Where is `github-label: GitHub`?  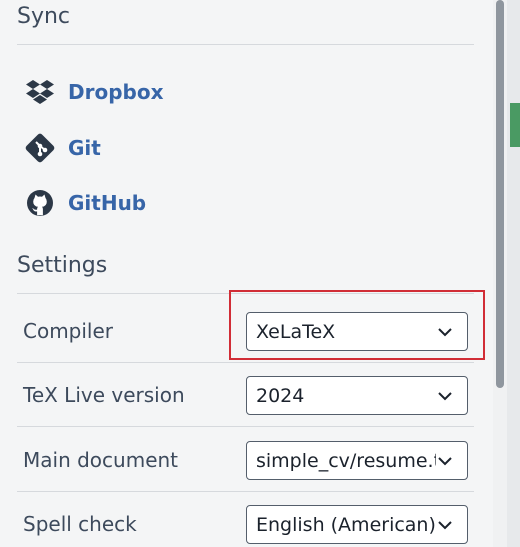
github-label: GitHub is located at coordinates (107, 203).